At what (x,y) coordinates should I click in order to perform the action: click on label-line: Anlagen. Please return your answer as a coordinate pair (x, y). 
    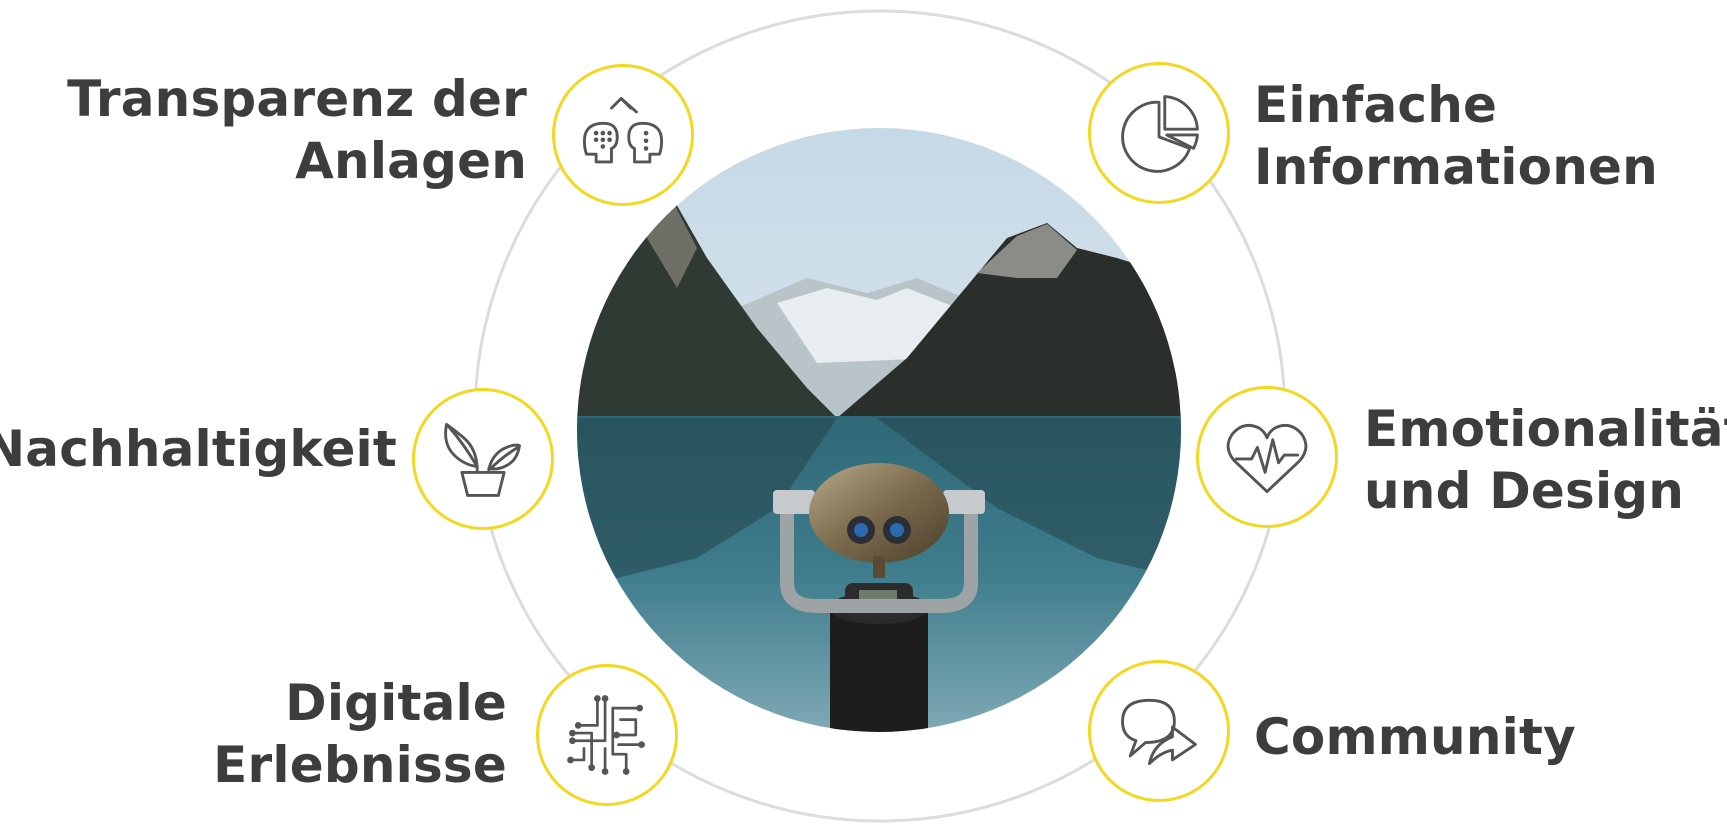
    Looking at the image, I should click on (411, 161).